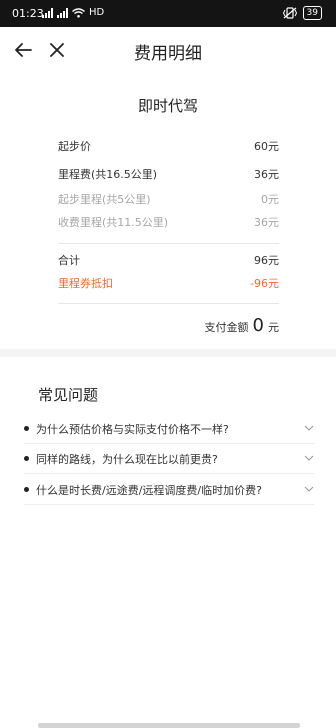 The width and height of the screenshot is (336, 728). Describe the element at coordinates (168, 174) in the screenshot. I see `fee-row-mileage: 里程费(共16.5公里) 36元` at that location.